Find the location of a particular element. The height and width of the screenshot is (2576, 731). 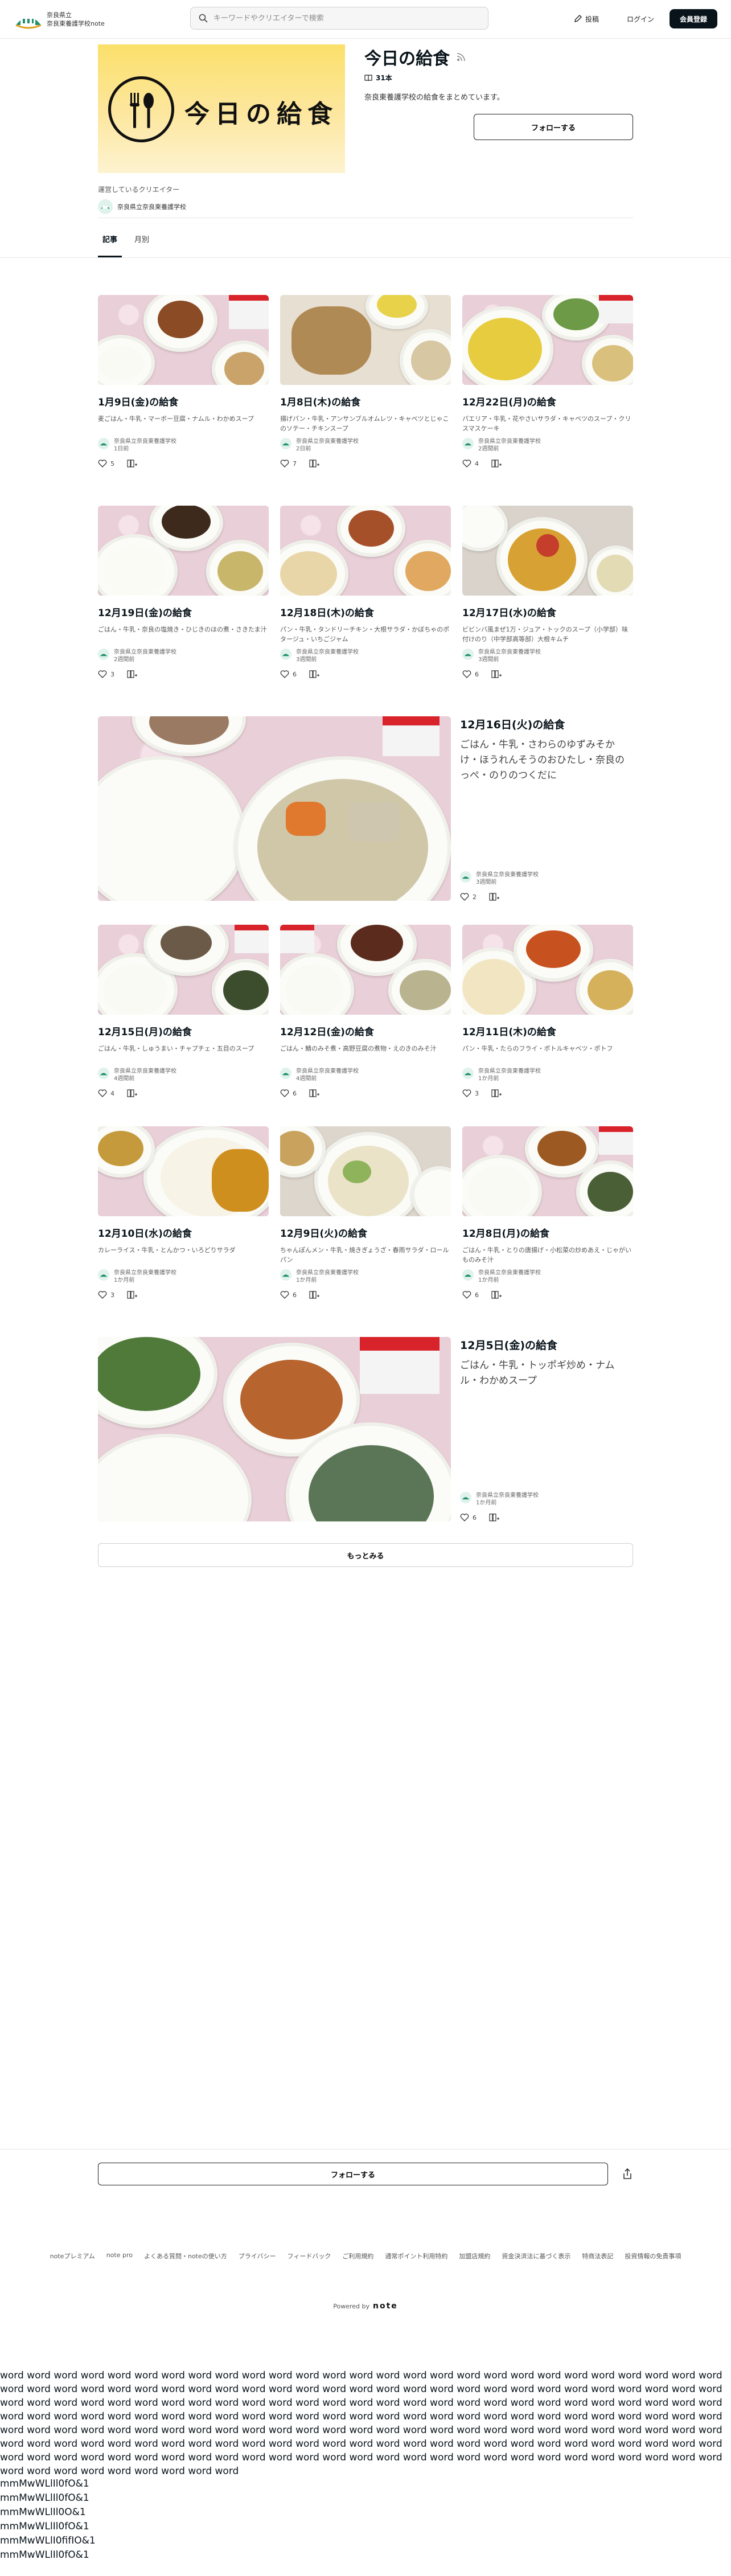

search-input is located at coordinates (344, 18).